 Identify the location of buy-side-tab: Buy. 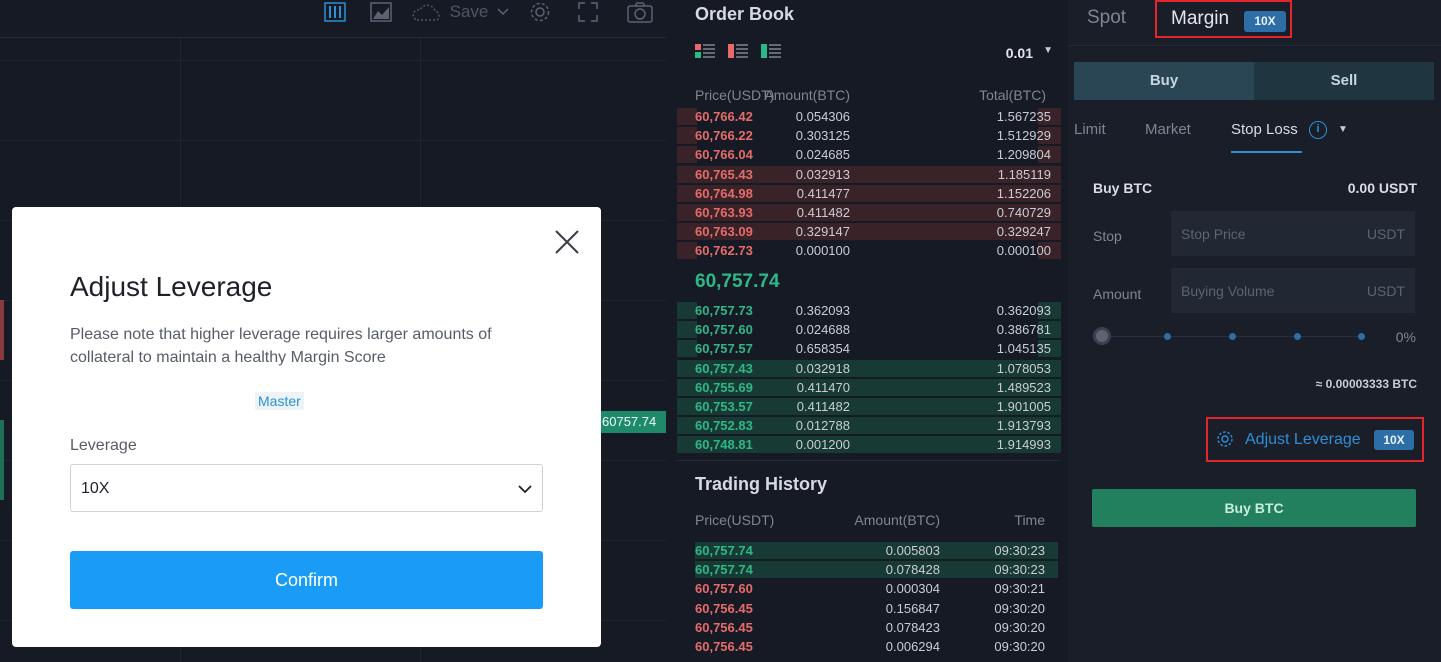
(1164, 81).